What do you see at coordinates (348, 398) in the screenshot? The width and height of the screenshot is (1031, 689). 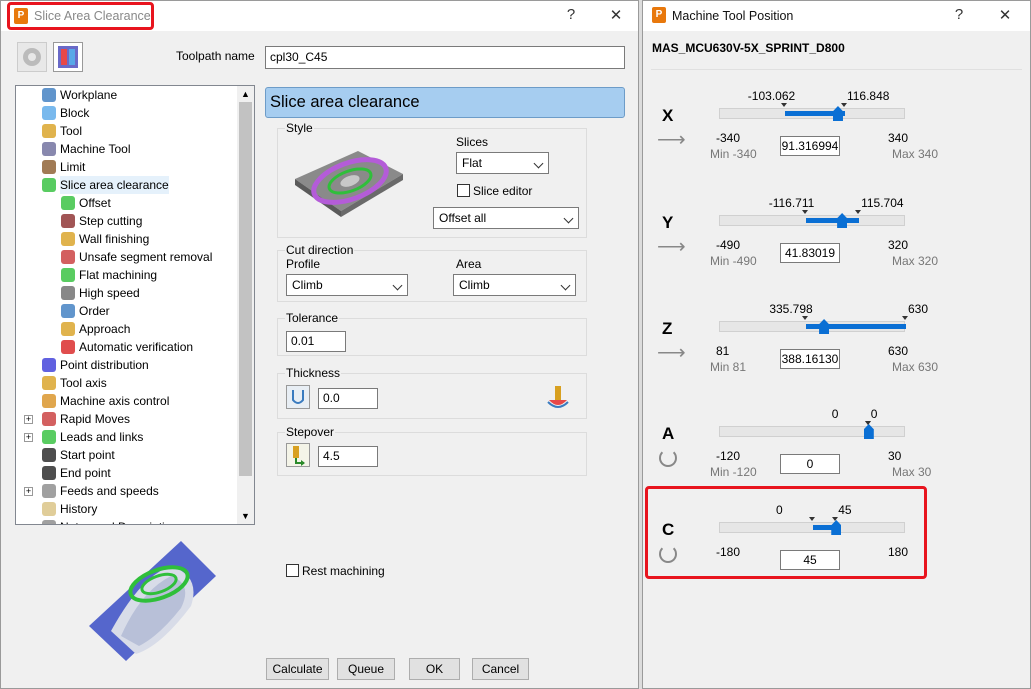 I see `thickness-input: 0.0` at bounding box center [348, 398].